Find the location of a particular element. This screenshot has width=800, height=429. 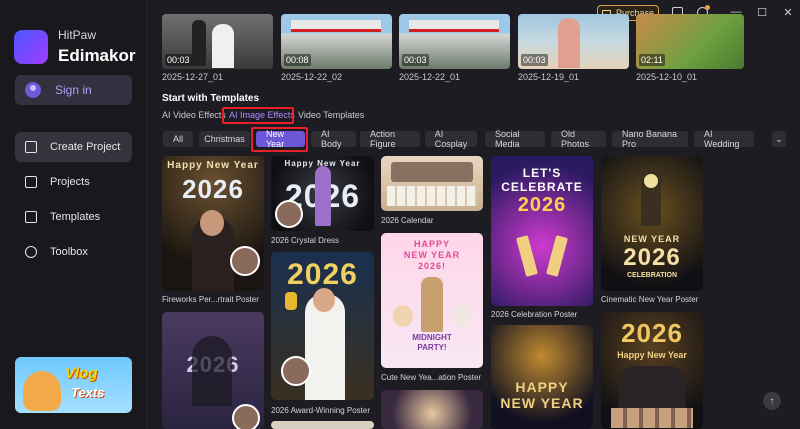

tab-video-templates: Video Templates is located at coordinates (331, 115).